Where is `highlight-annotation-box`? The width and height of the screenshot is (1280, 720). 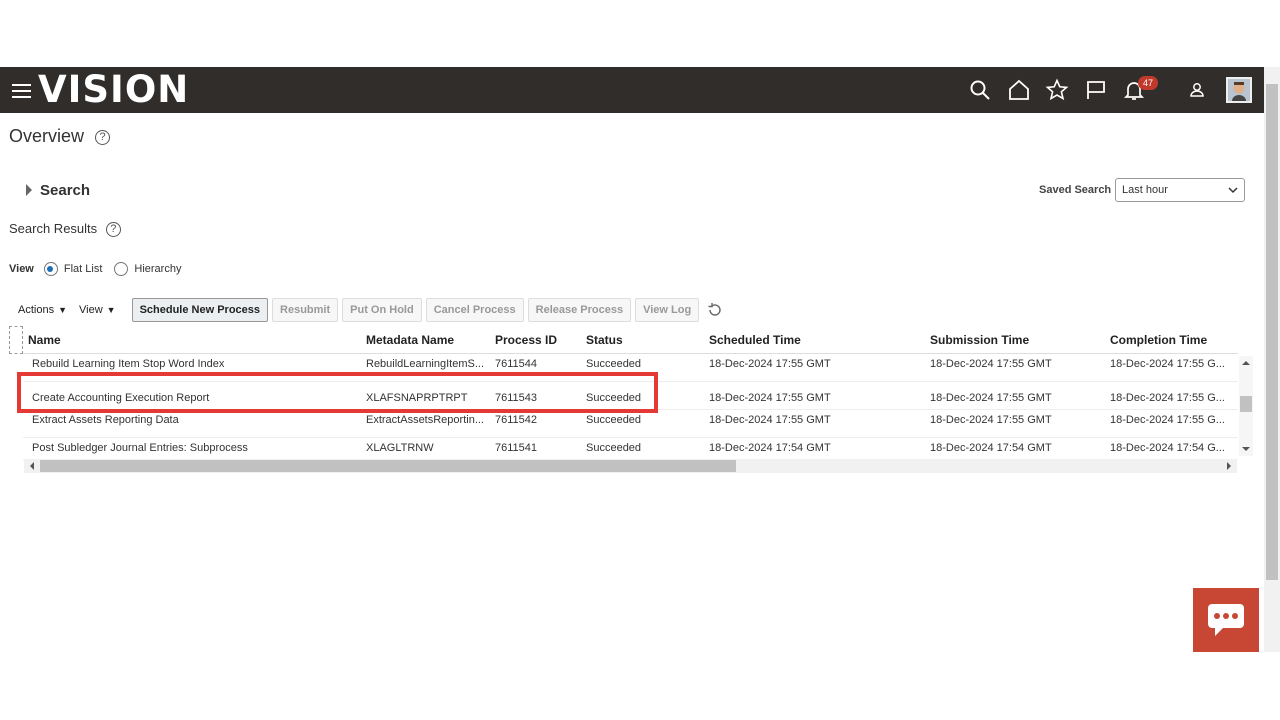 highlight-annotation-box is located at coordinates (337, 392).